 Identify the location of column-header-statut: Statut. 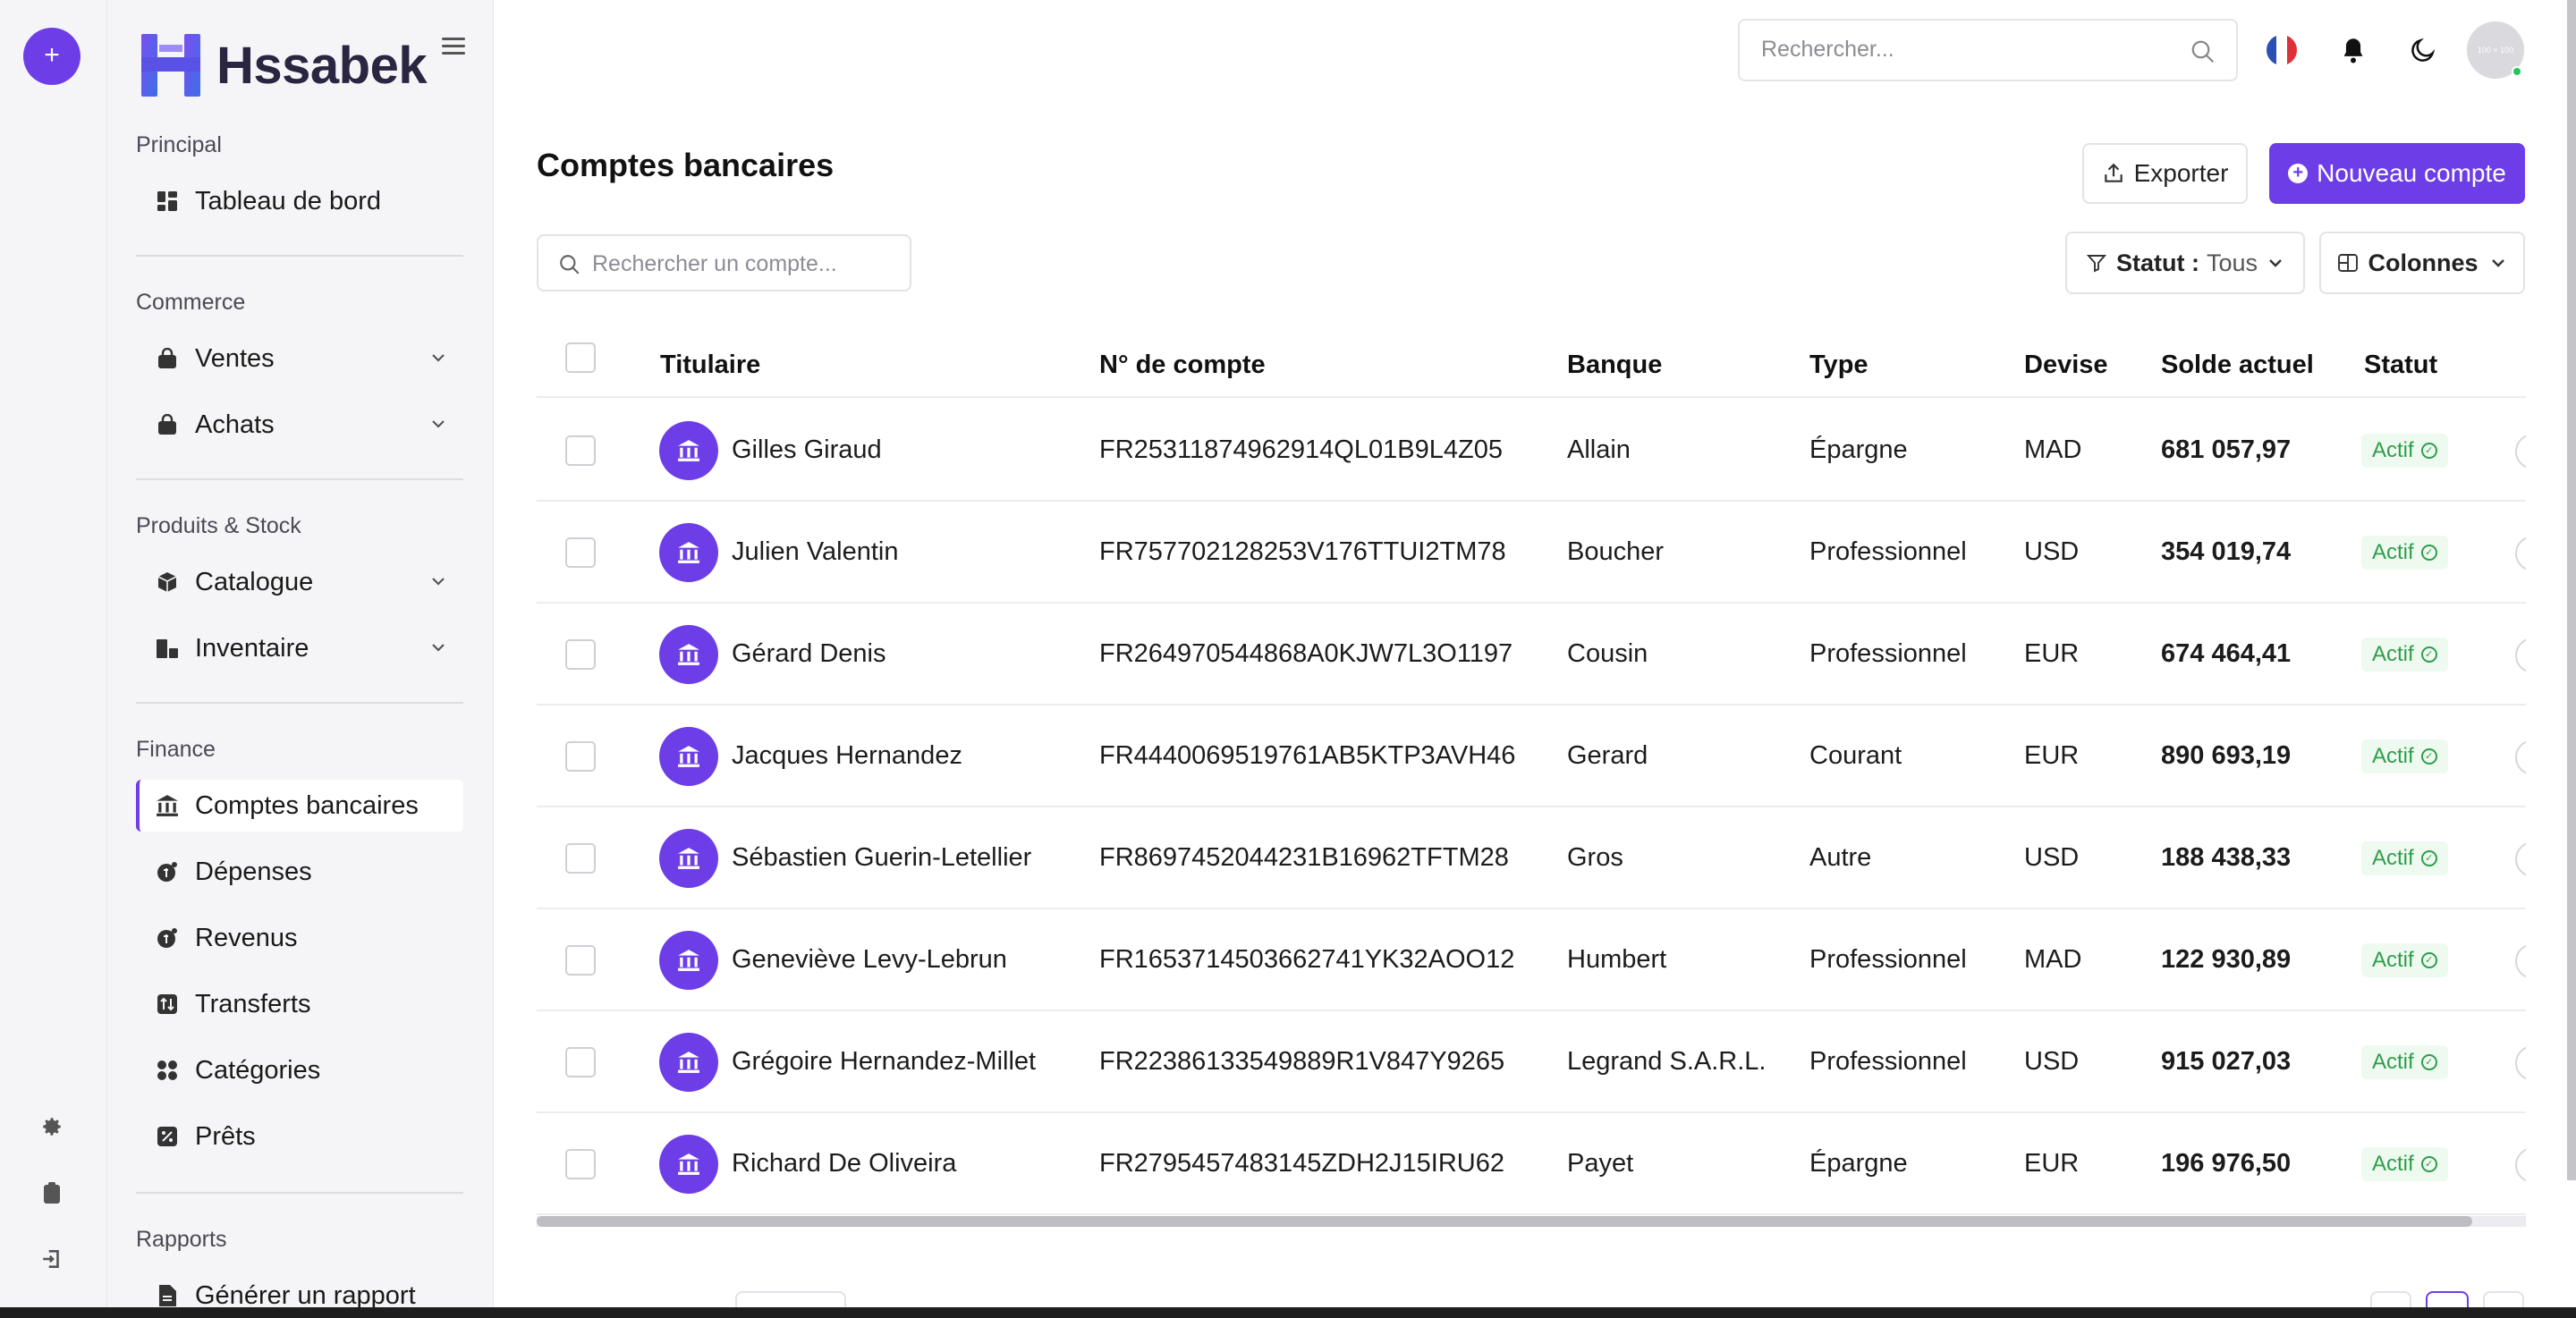
(2400, 366).